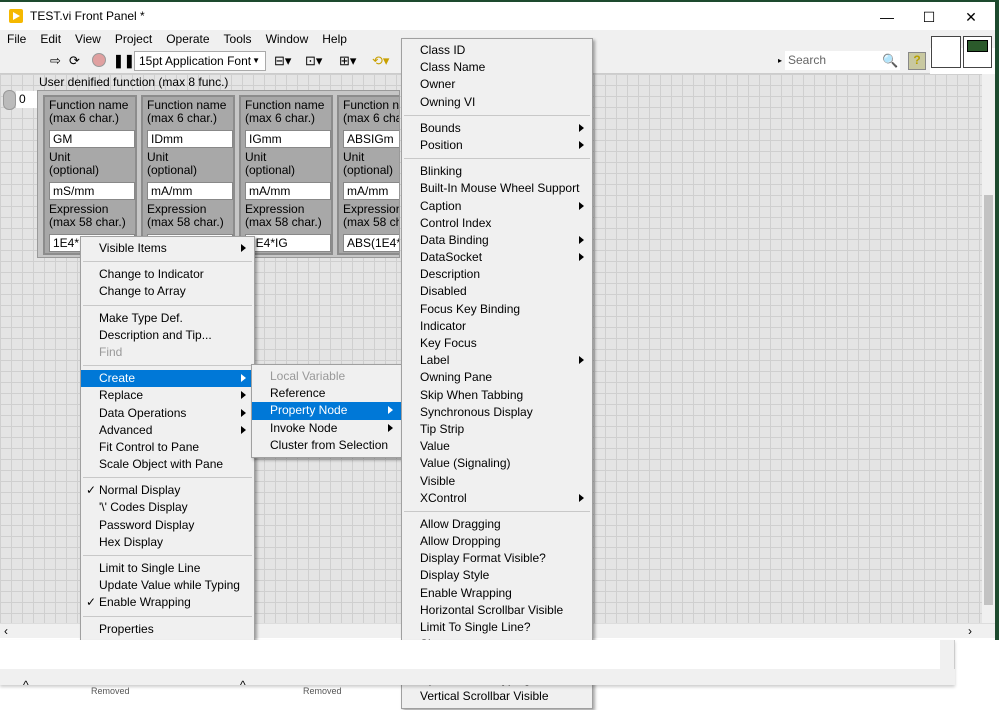  What do you see at coordinates (92, 191) in the screenshot?
I see `unit-field: mS/mm` at bounding box center [92, 191].